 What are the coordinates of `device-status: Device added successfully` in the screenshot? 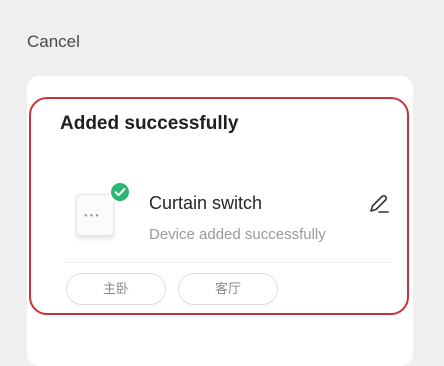 It's located at (237, 234).